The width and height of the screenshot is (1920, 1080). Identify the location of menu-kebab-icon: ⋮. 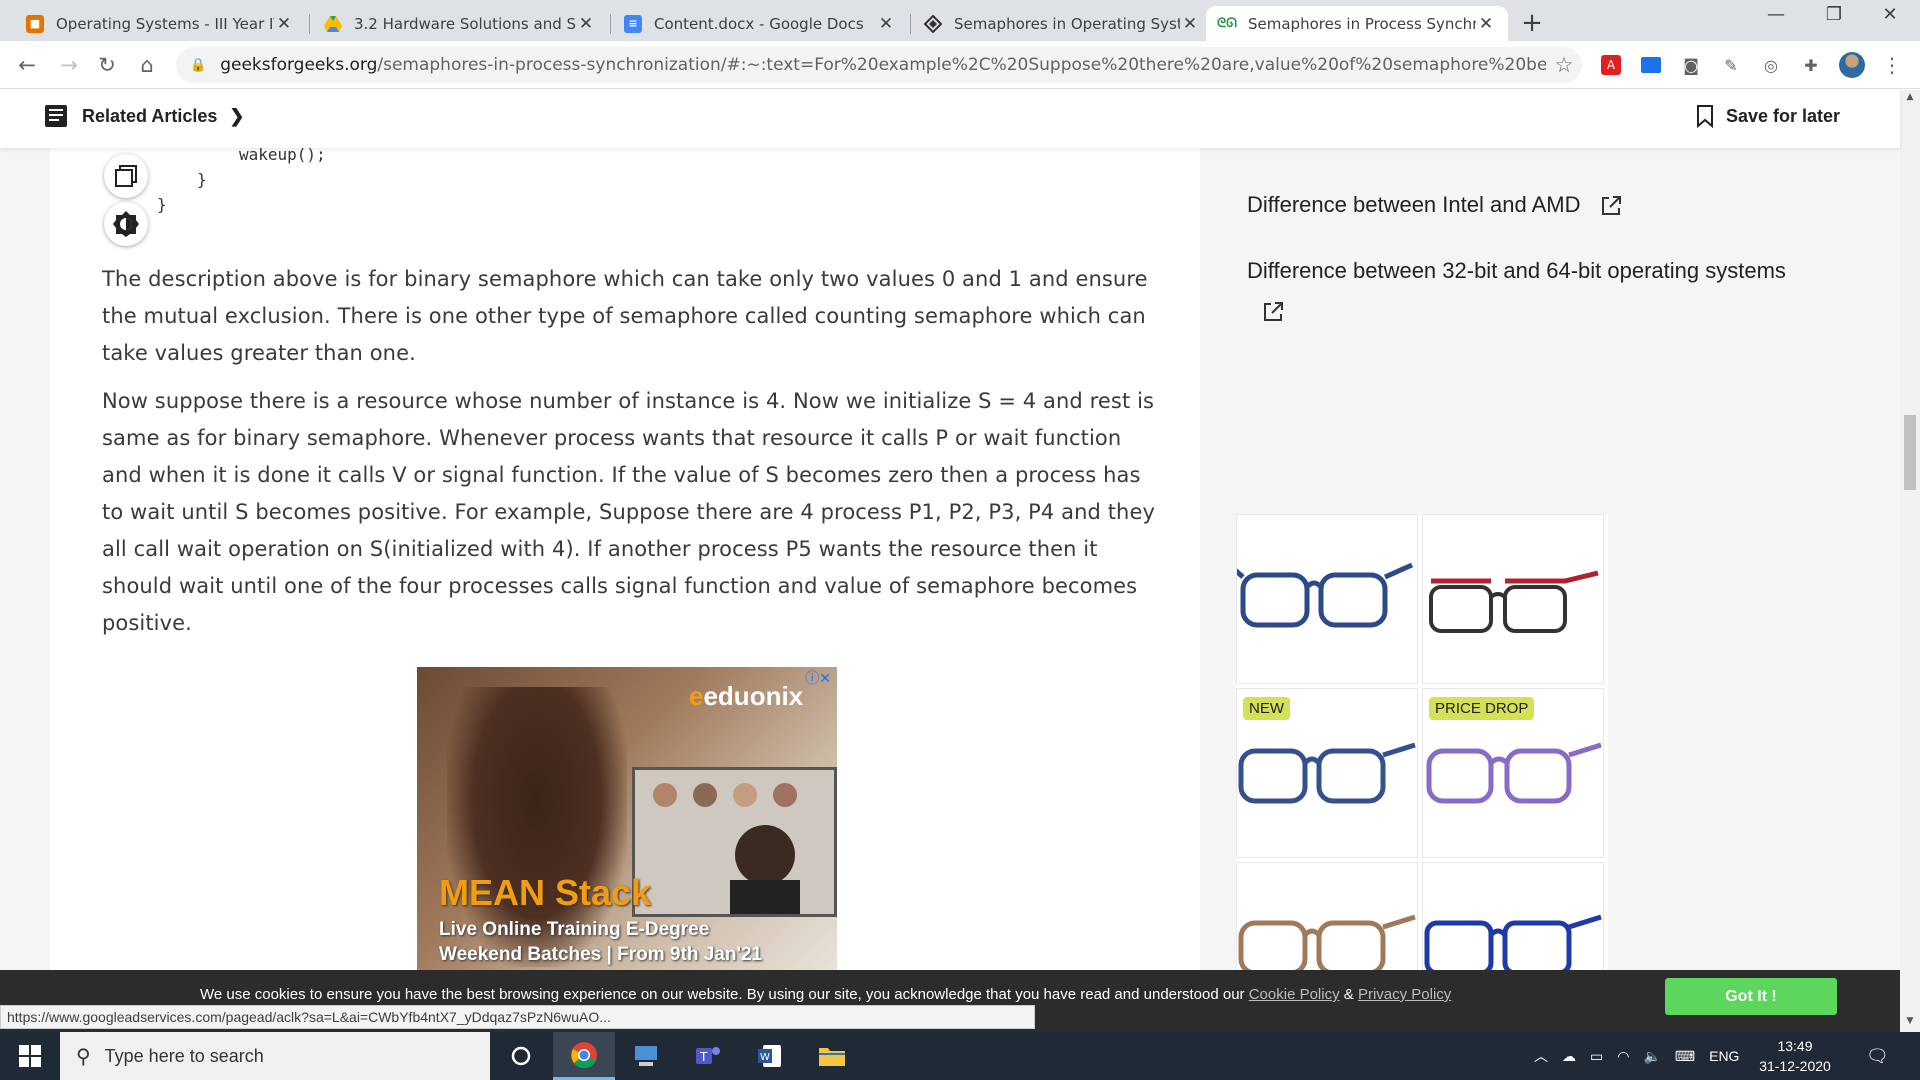
(1892, 65).